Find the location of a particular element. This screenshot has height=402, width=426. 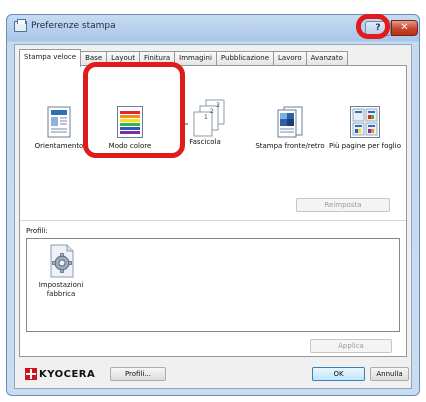

kyocera-symbol-icon is located at coordinates (31, 374).